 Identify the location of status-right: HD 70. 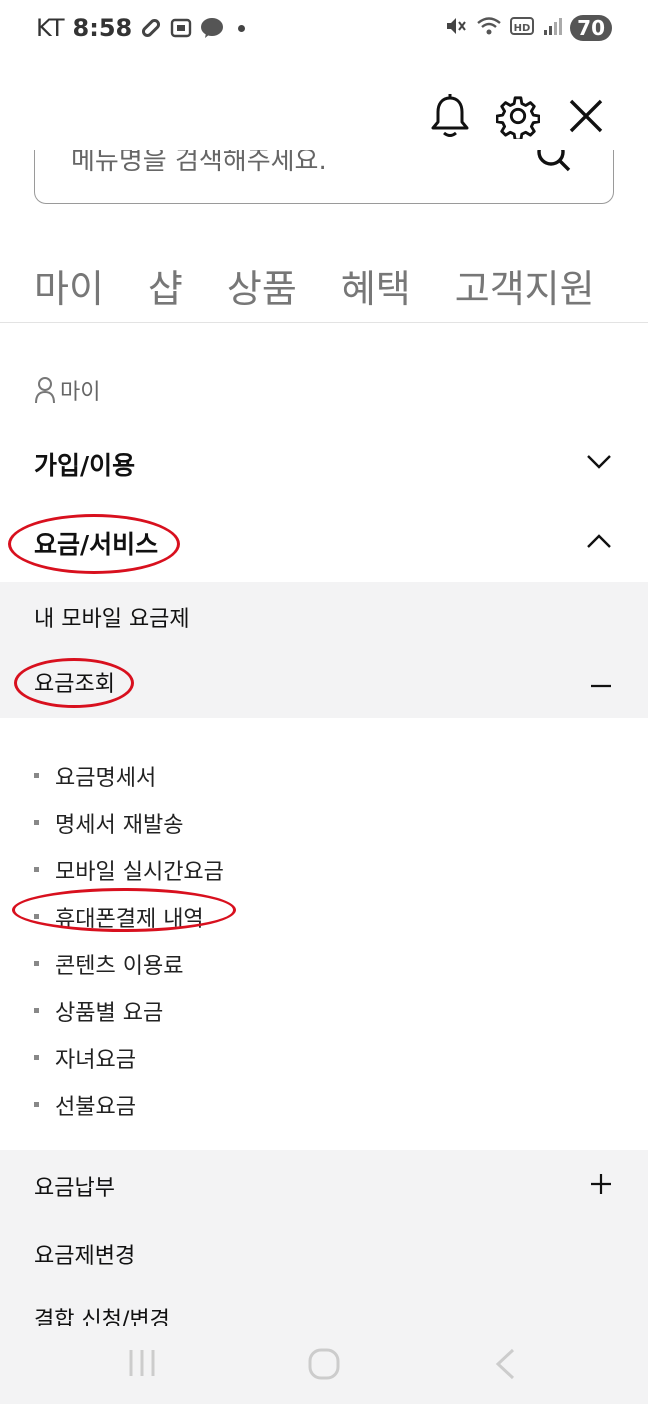
(528, 28).